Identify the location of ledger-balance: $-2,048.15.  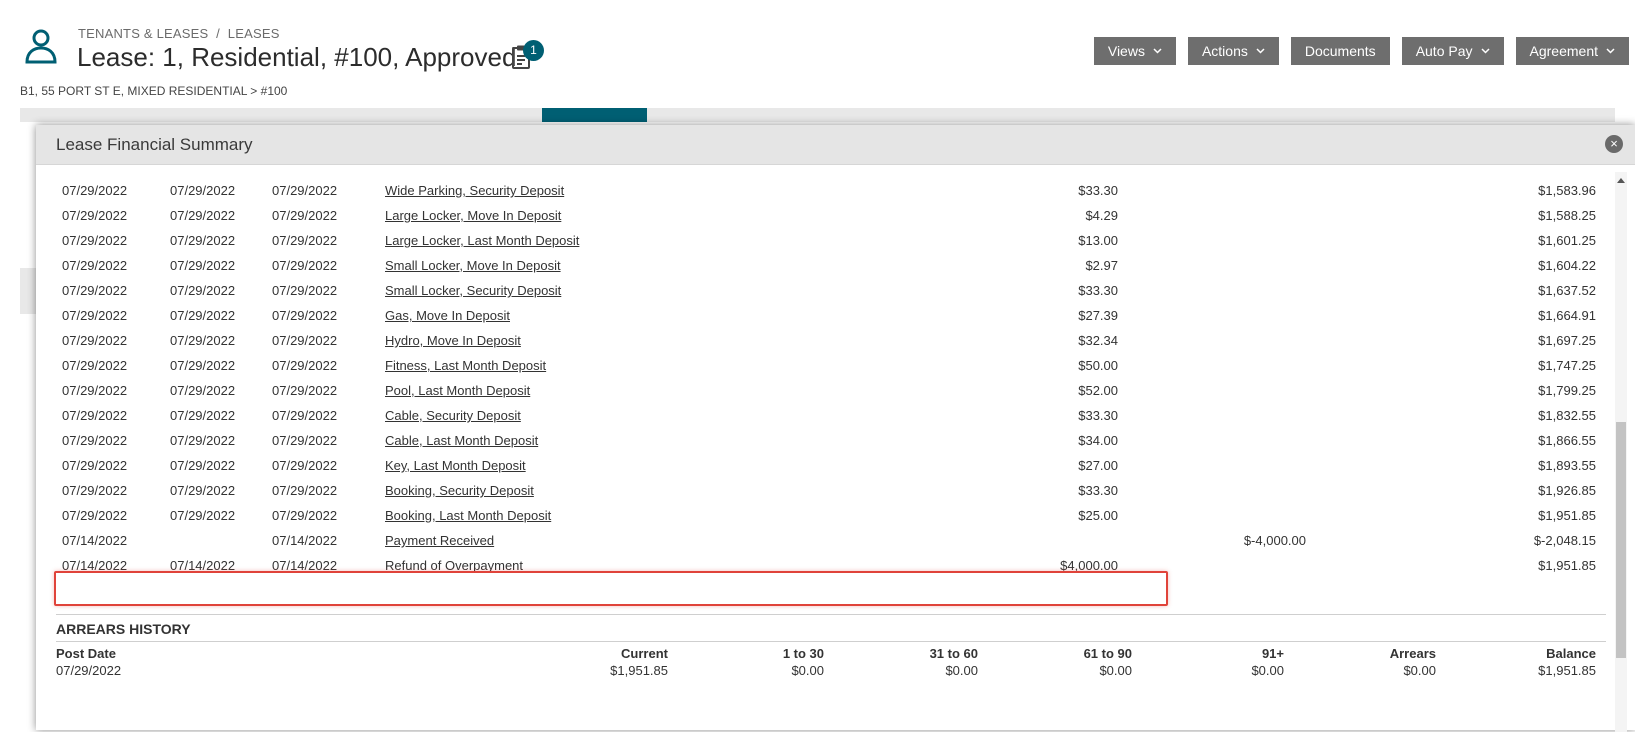
(1564, 540).